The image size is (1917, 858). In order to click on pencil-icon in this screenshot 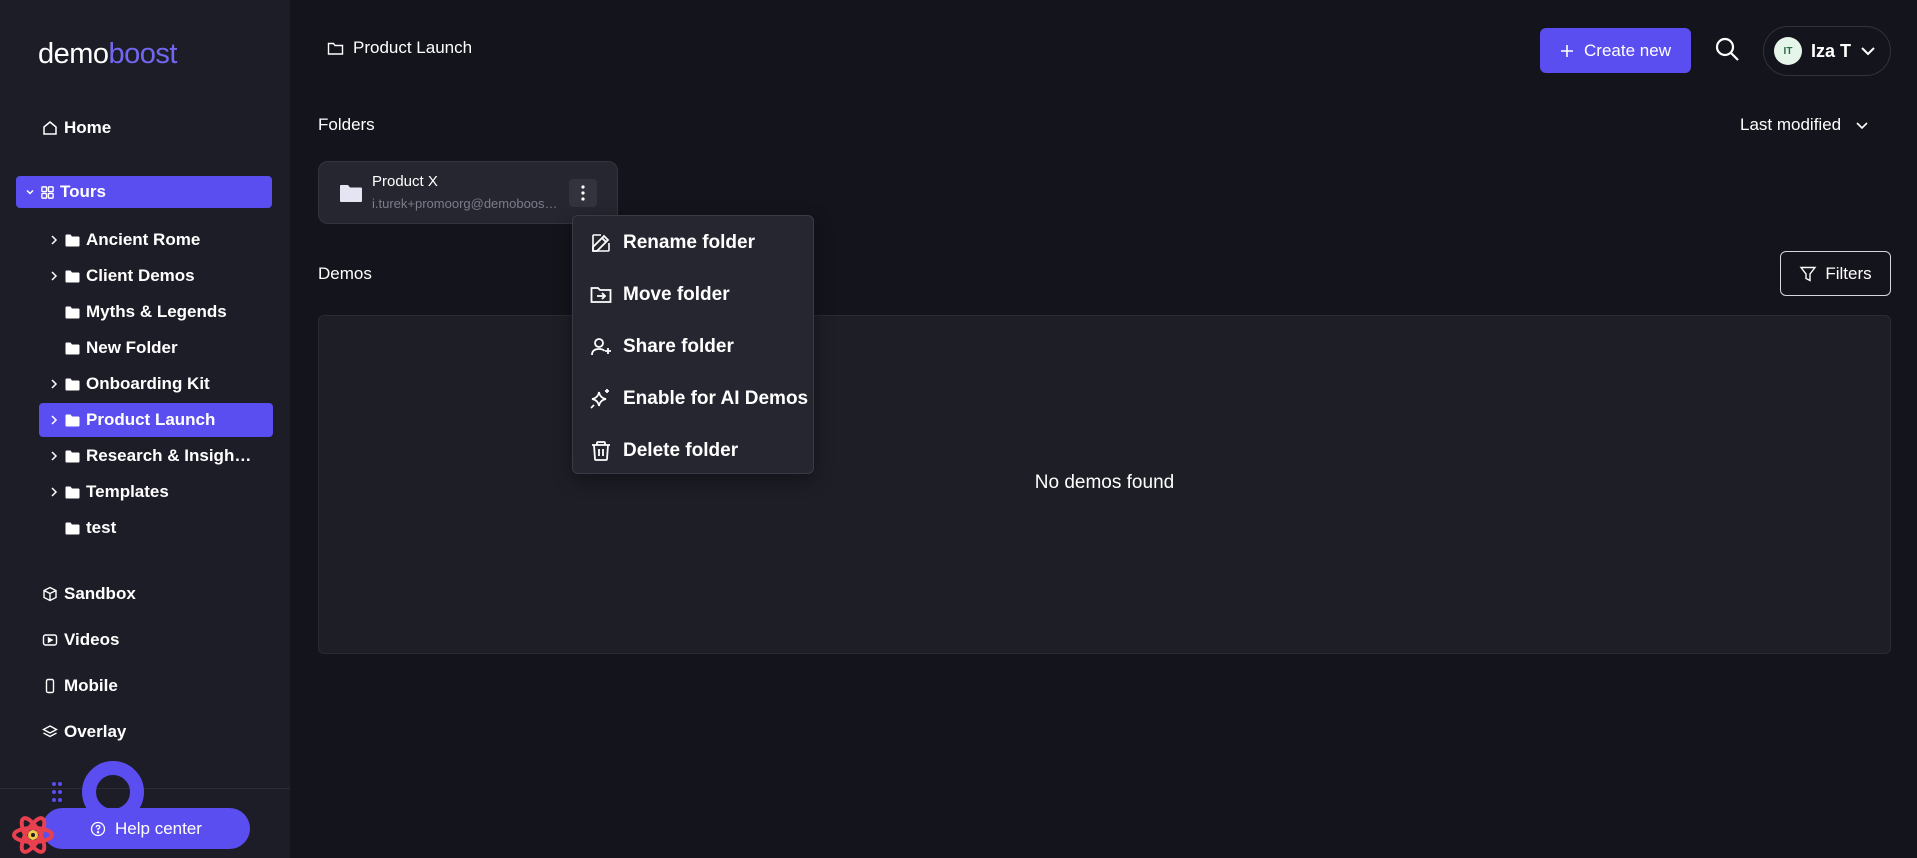, I will do `click(601, 243)`.